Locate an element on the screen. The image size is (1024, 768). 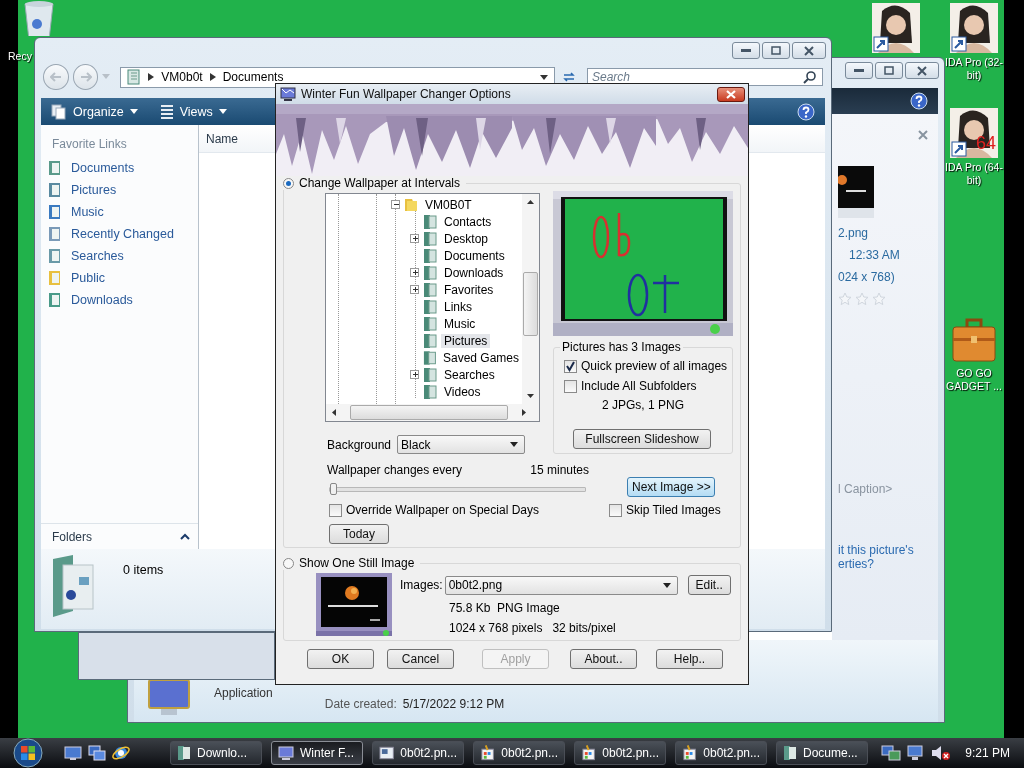
monitor-icon is located at coordinates (916, 753).